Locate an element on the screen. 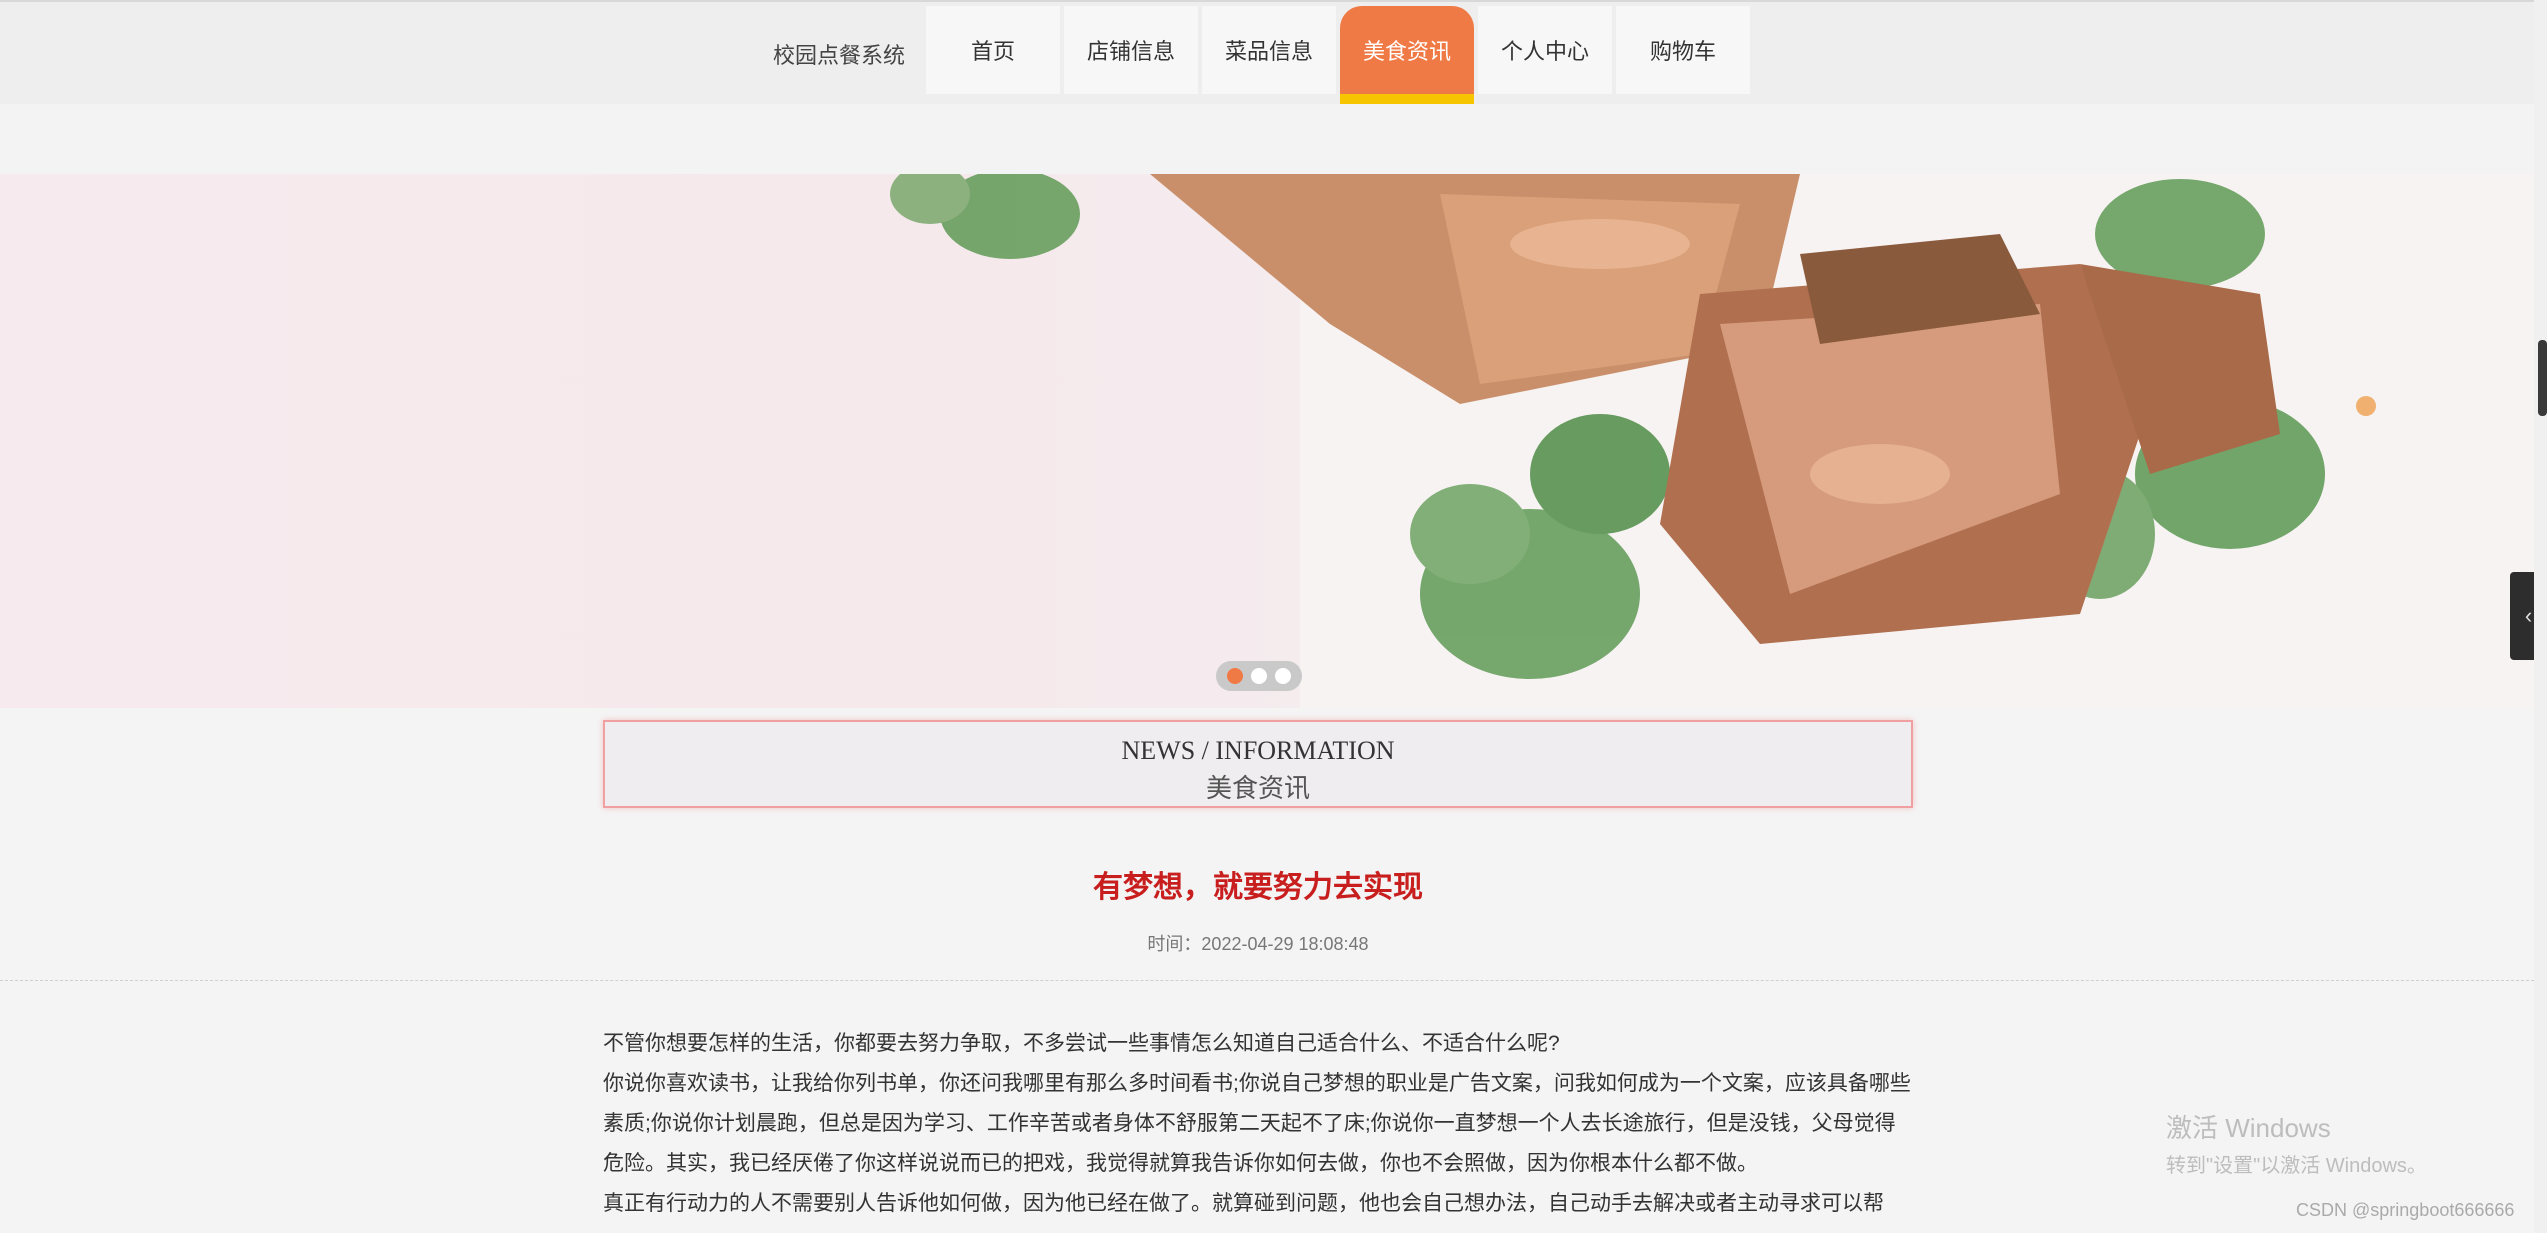 This screenshot has width=2547, height=1233. nav-food-news: 美食资讯 is located at coordinates (1407, 56).